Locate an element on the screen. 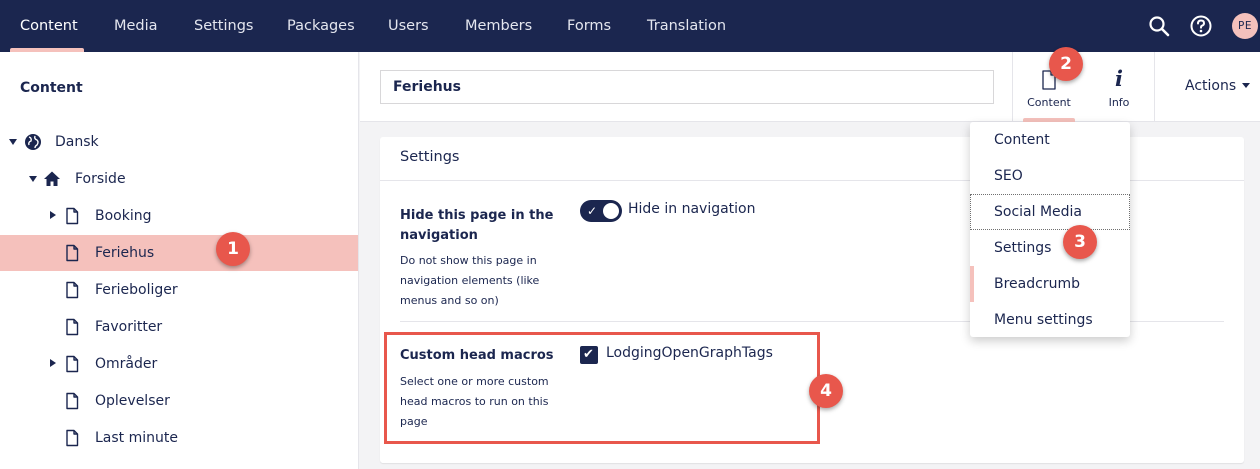 The height and width of the screenshot is (469, 1260). node-name-input is located at coordinates (687, 87).